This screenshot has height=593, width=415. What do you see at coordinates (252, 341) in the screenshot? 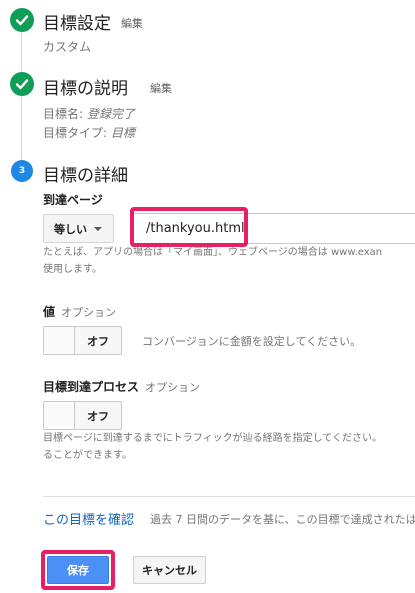
I see `value-description: コンバージョンに金額を設定してください。` at bounding box center [252, 341].